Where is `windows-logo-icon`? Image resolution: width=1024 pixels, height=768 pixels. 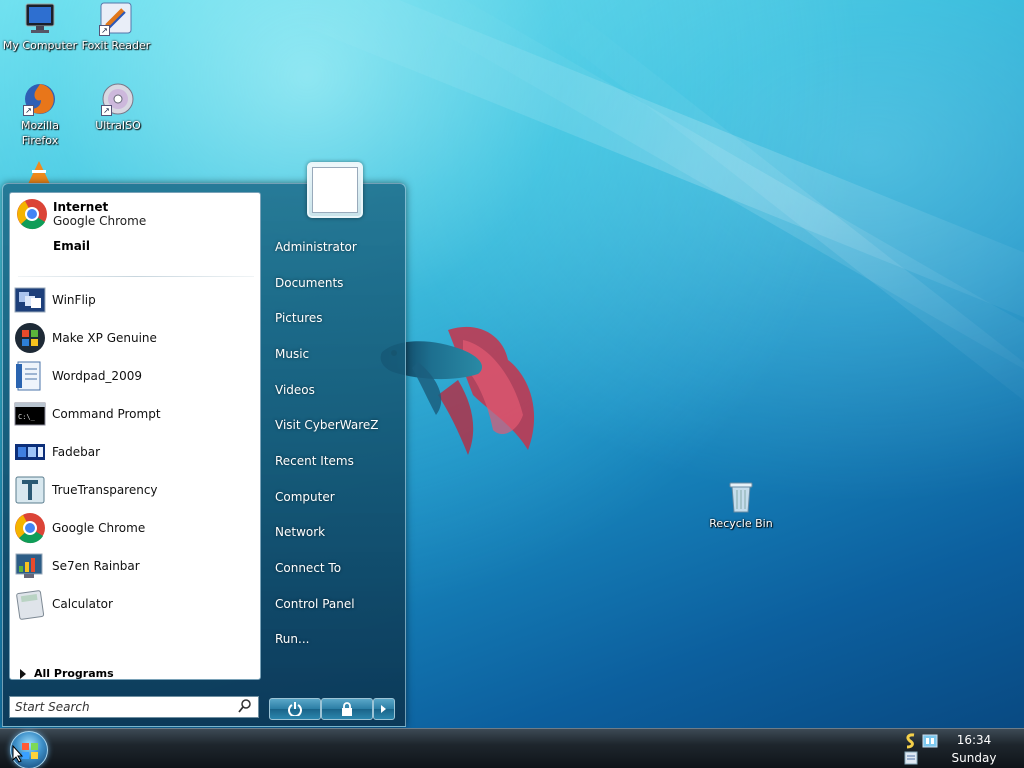 windows-logo-icon is located at coordinates (30, 338).